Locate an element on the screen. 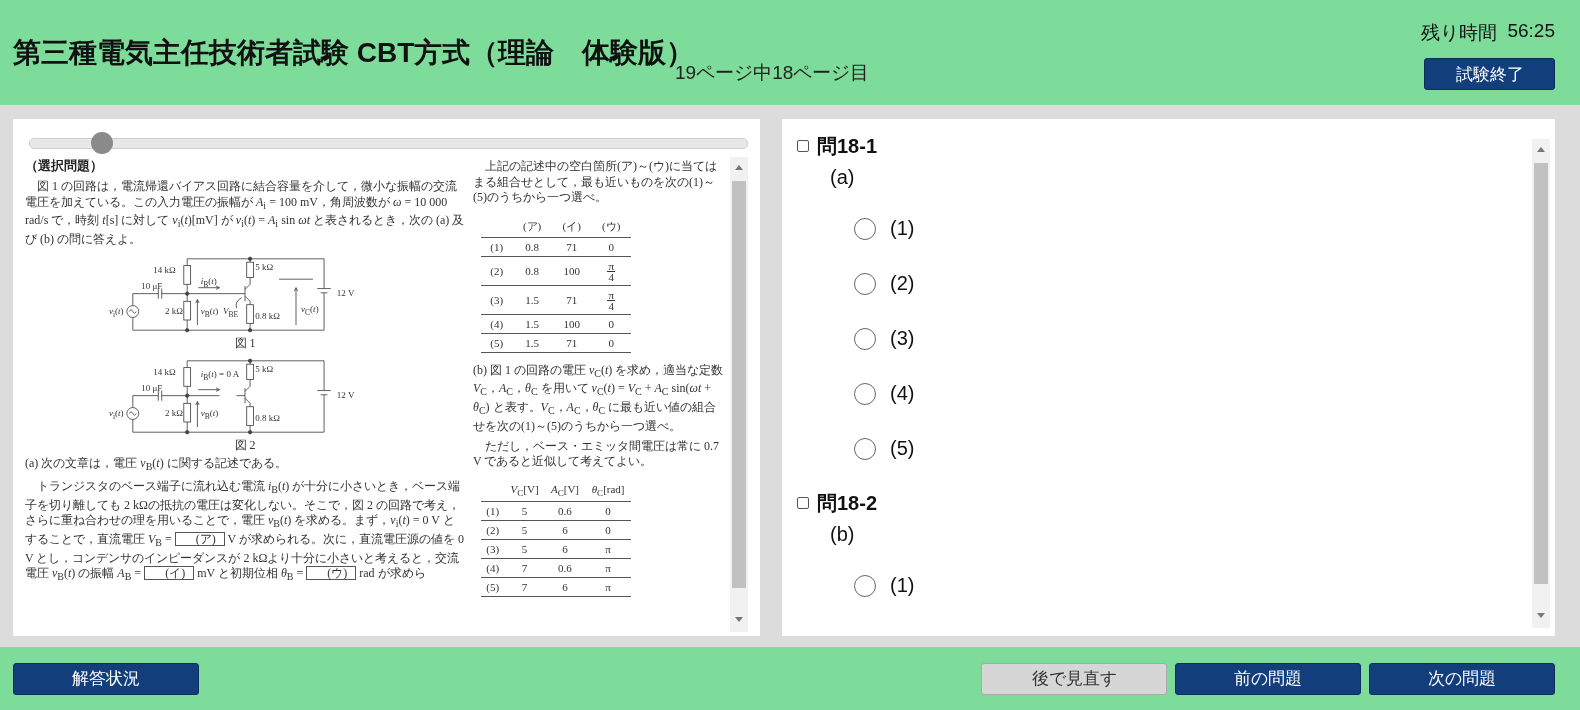  problem-text: トランジスタのベース端子に流れ込む電流 i$_{B}$(t) が十分に小さいとき，ベース端子を切り離しても 2 kΩの抵抗の電圧は変化しない。そこで，図 2 の回路で考え，さらに重ね合わせの理を用いることで，電圧 v$_{B}$(t) を求める。まず，v$_{i}$(t) = 0 V とすることで，直流電圧 V$_{B}$ = (ア) V が求められる。次に，直流電圧源の値を 0 V とし，コンデンサのインピーダンスが 2 kΩより十分に小さいと考えると，交流電圧 v$_{B}$(t) の振幅 A$_{B}$ = (イ) mV と初期位相 θ$_{B}$ = (ウ) rad が求めら is located at coordinates (245, 531).